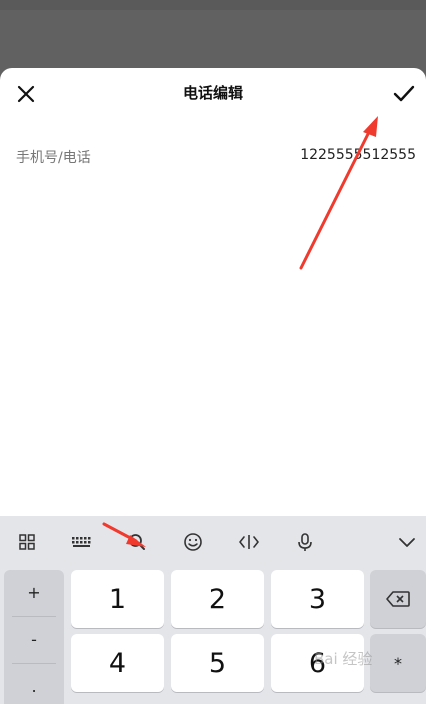  Describe the element at coordinates (213, 155) in the screenshot. I see `phone-field-row: 手机号/电话` at that location.